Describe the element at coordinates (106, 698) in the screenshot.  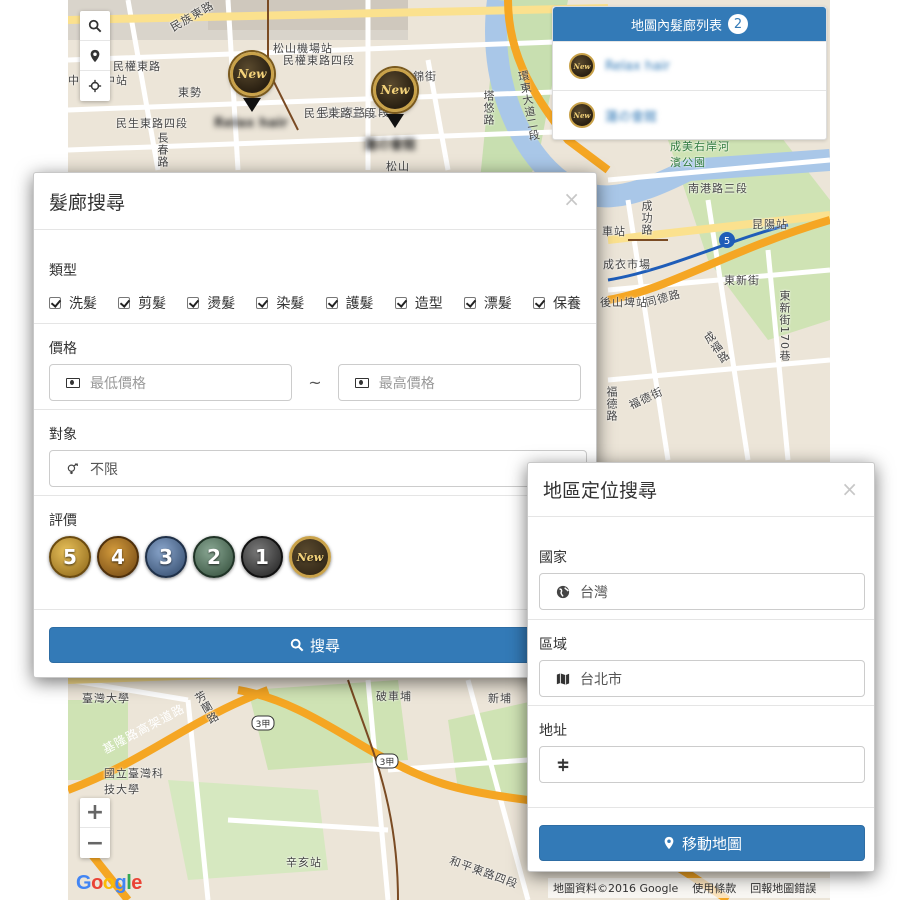
I see `street-label: 臺灣大學` at that location.